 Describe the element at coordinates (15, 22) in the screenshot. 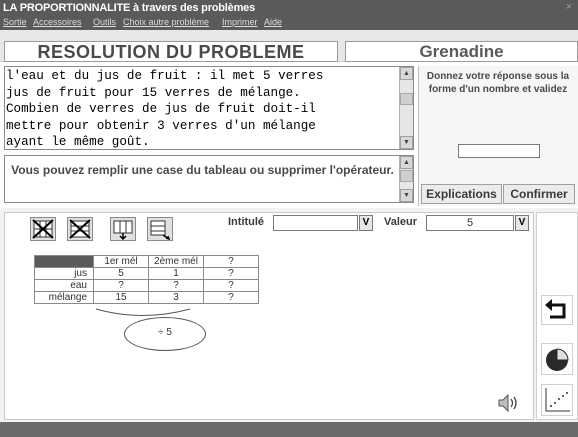

I see `menu-sortie: Sortie` at that location.